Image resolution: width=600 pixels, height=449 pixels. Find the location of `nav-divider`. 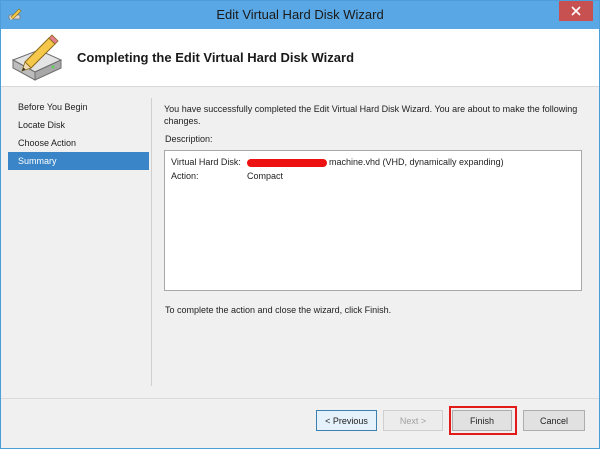

nav-divider is located at coordinates (151, 242).